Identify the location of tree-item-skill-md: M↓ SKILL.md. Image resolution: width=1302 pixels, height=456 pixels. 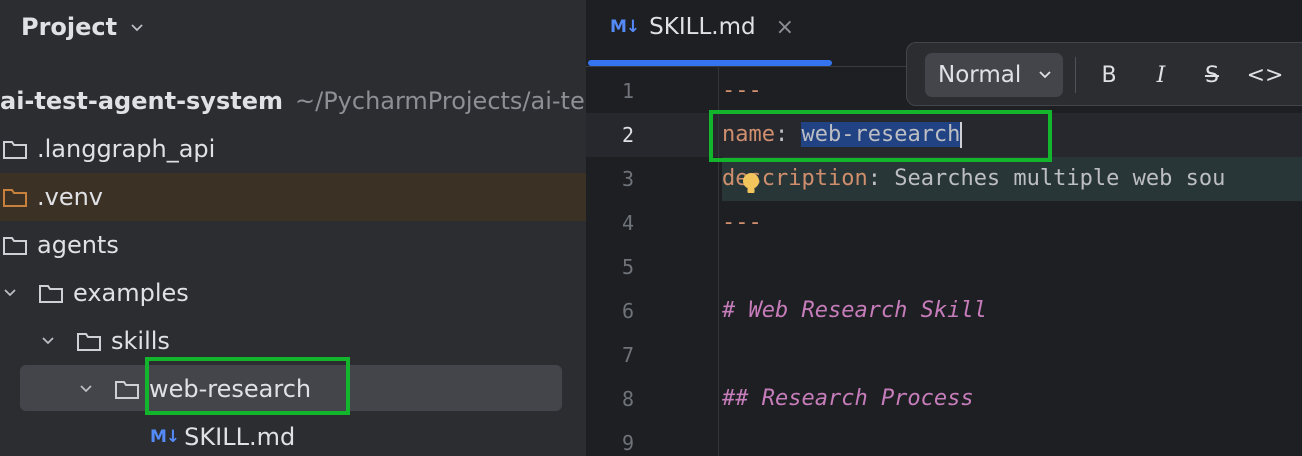
(293, 434).